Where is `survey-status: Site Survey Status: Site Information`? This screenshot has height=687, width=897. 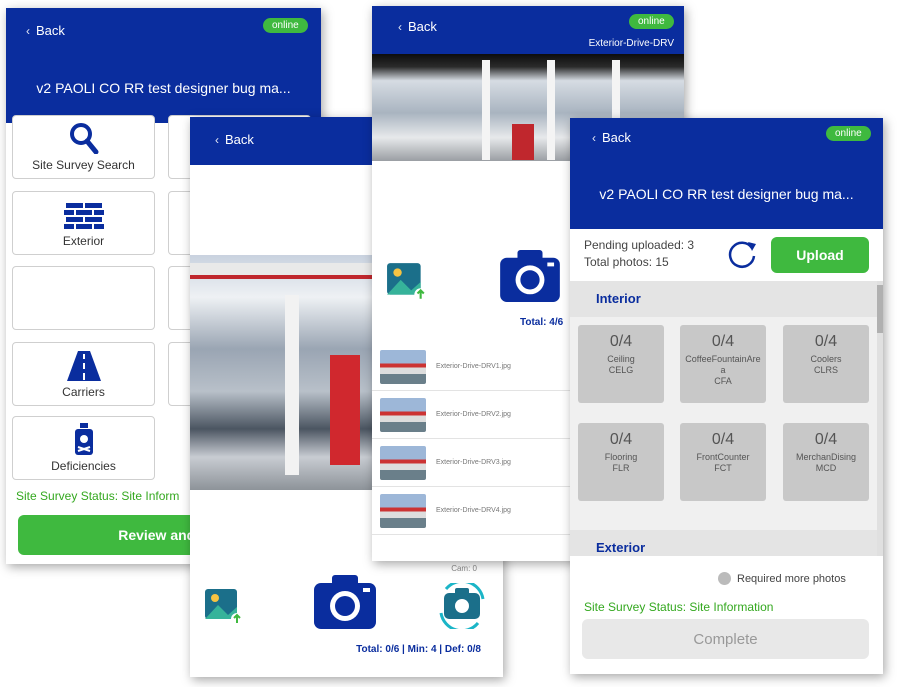 survey-status: Site Survey Status: Site Information is located at coordinates (679, 607).